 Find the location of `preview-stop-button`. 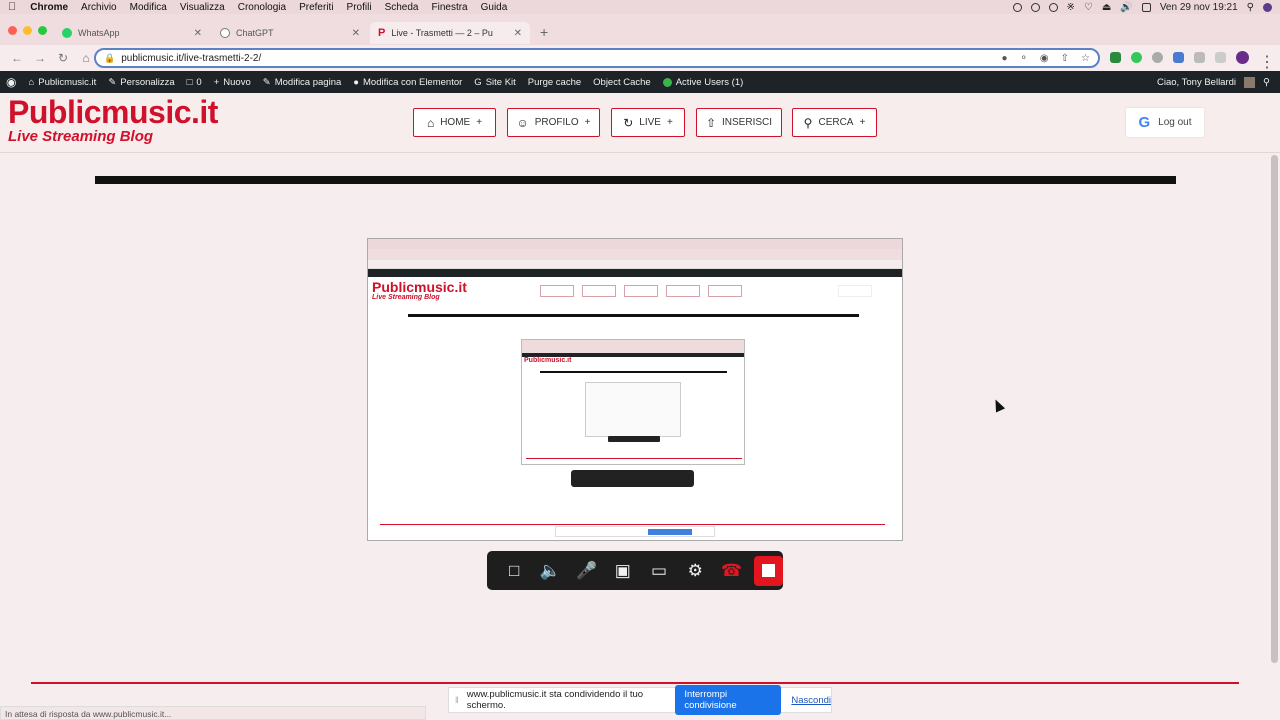

preview-stop-button is located at coordinates (670, 532).